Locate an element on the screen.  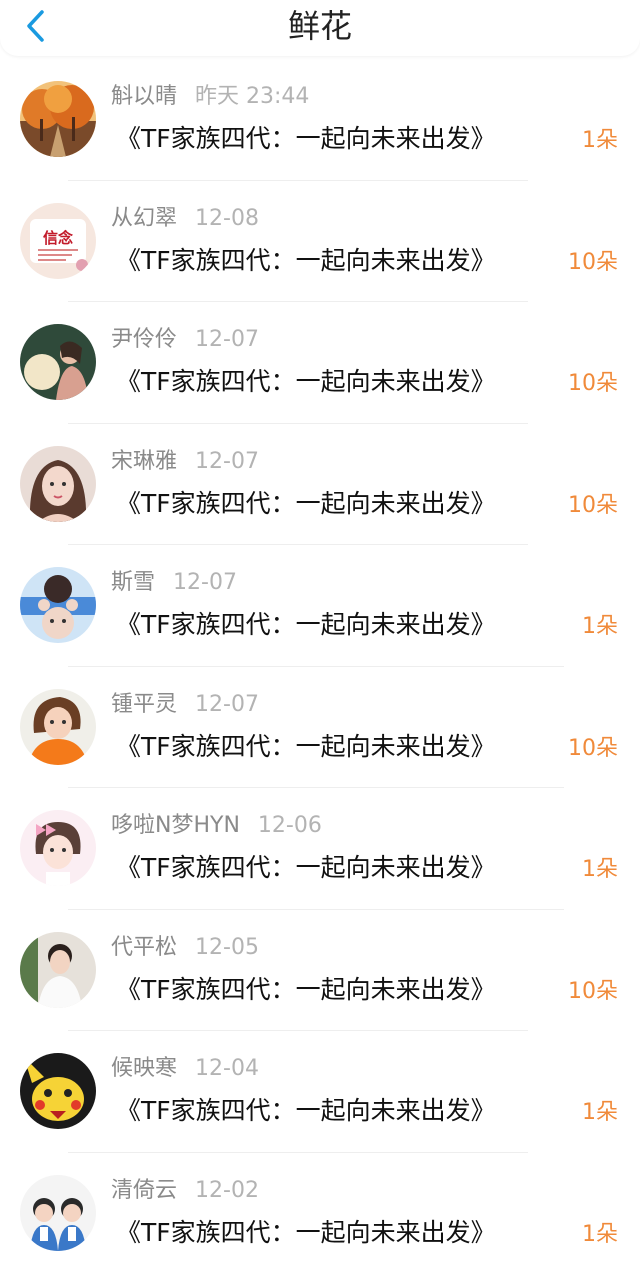
user-name: 尹伶伶 is located at coordinates (144, 339).